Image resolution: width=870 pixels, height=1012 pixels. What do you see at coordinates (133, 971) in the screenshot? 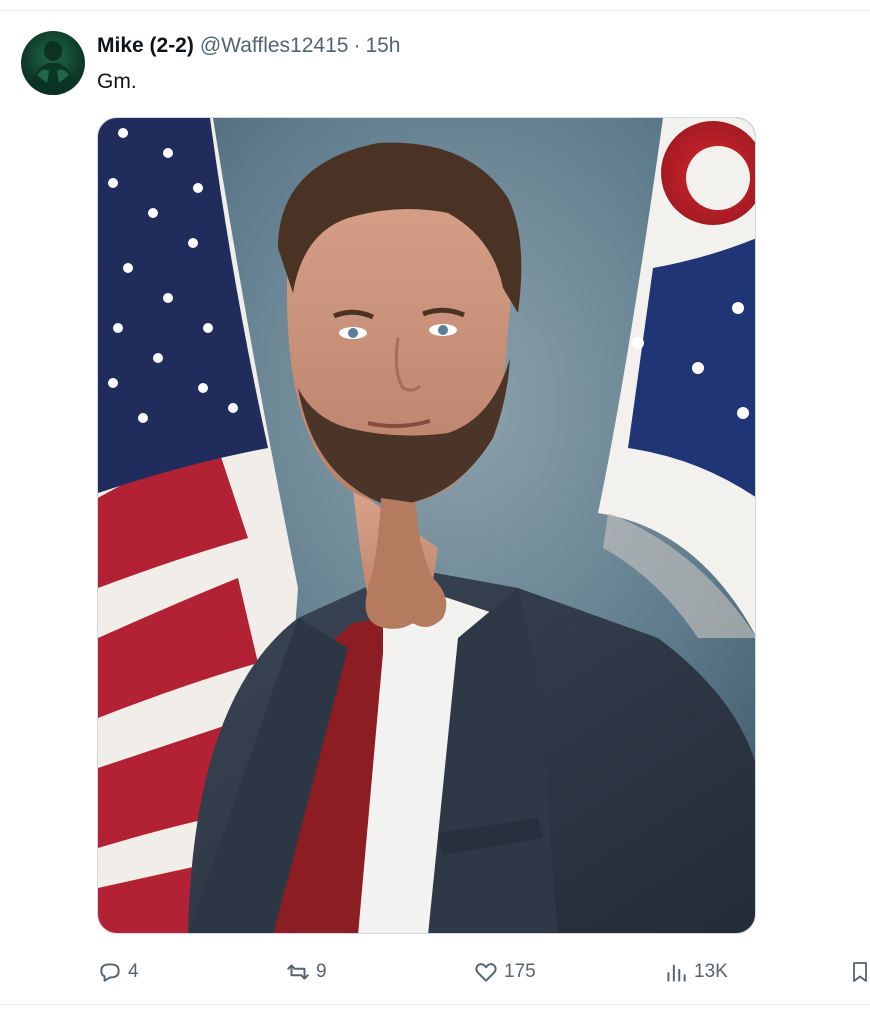
I see `reply-count: 4` at bounding box center [133, 971].